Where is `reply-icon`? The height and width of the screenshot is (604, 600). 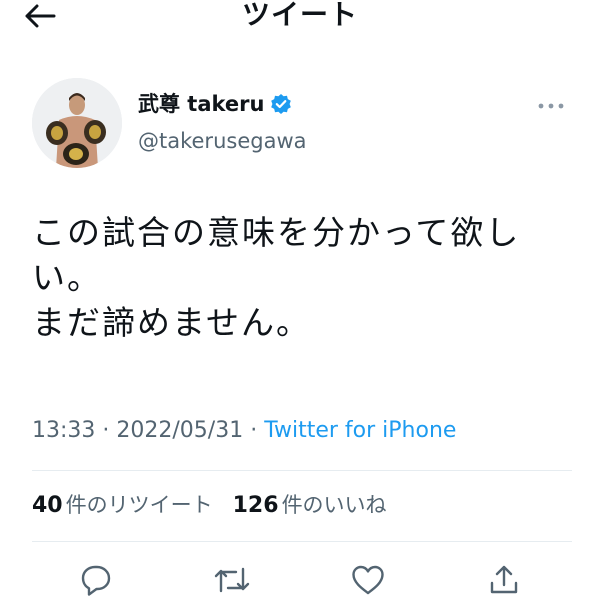 reply-icon is located at coordinates (96, 580).